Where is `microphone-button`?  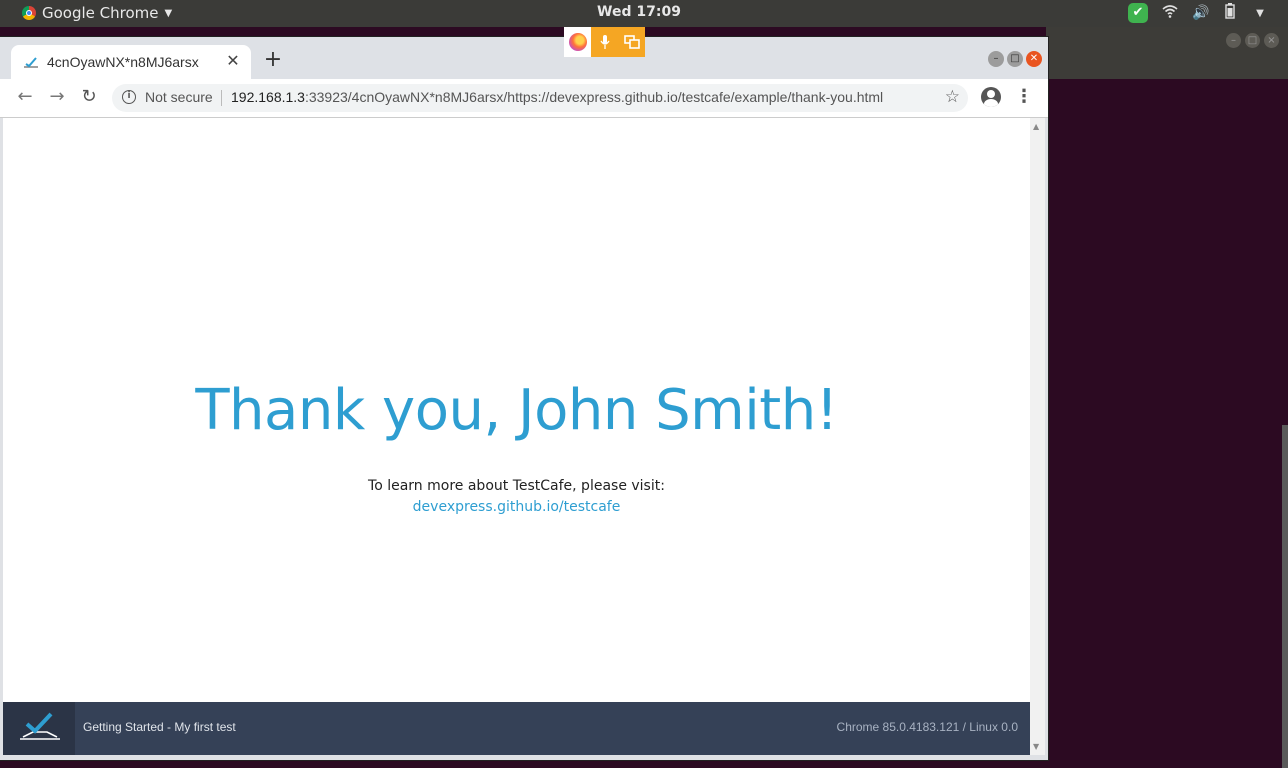 microphone-button is located at coordinates (604, 42).